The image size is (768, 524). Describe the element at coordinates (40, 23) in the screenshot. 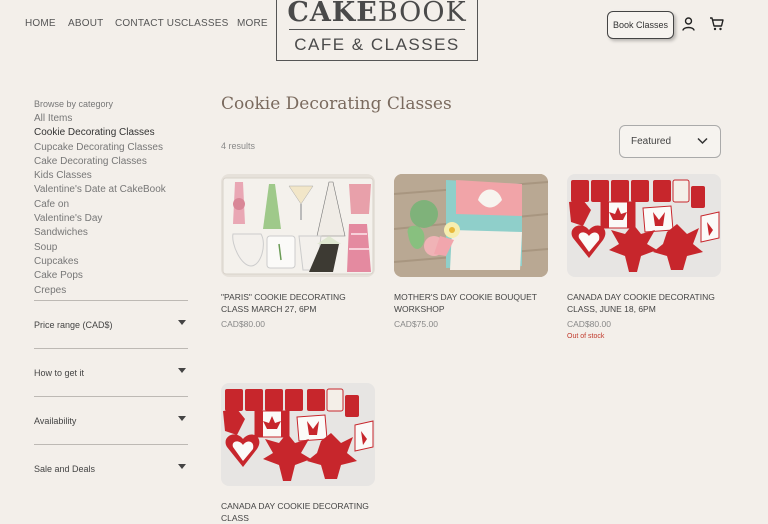

I see `nav-home: HOME` at that location.